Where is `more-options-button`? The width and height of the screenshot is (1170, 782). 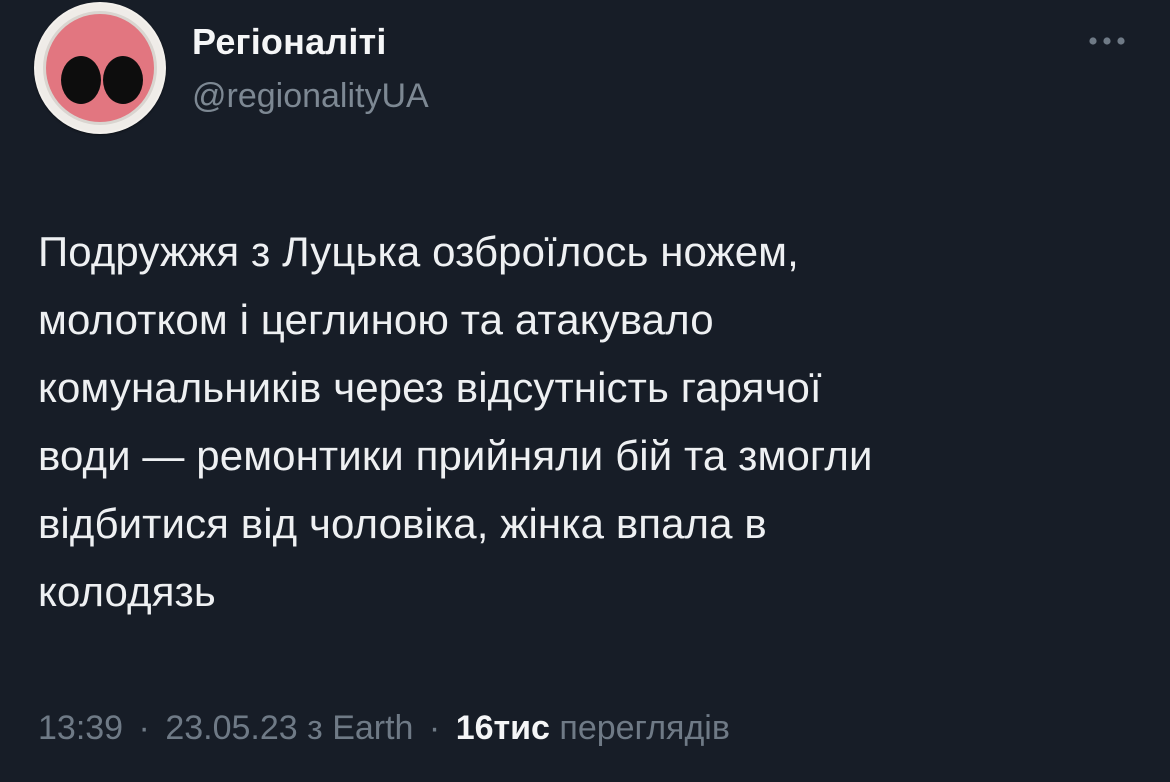 more-options-button is located at coordinates (1107, 41).